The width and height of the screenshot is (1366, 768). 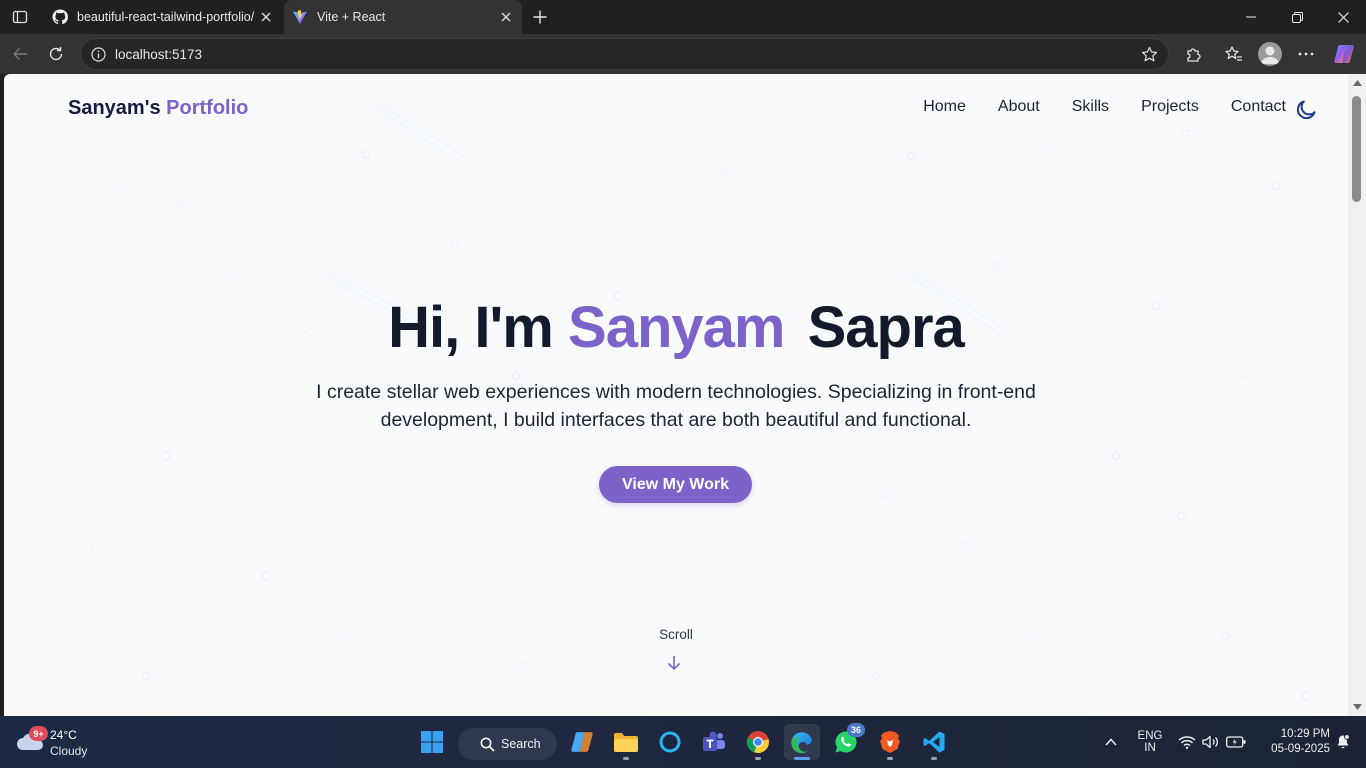 What do you see at coordinates (1356, 149) in the screenshot?
I see `scrollbar-thumb` at bounding box center [1356, 149].